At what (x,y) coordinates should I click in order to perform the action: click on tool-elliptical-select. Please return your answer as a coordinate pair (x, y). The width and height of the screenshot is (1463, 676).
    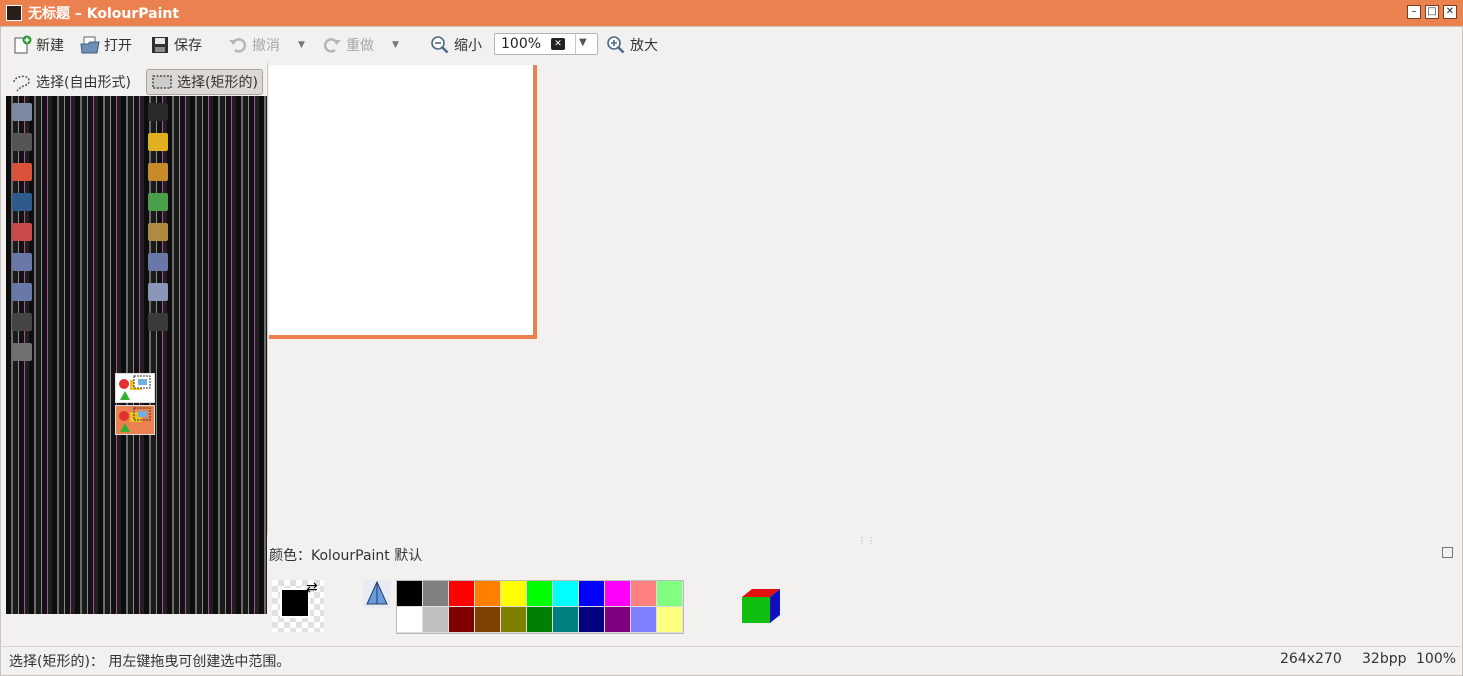
    Looking at the image, I should click on (22, 112).